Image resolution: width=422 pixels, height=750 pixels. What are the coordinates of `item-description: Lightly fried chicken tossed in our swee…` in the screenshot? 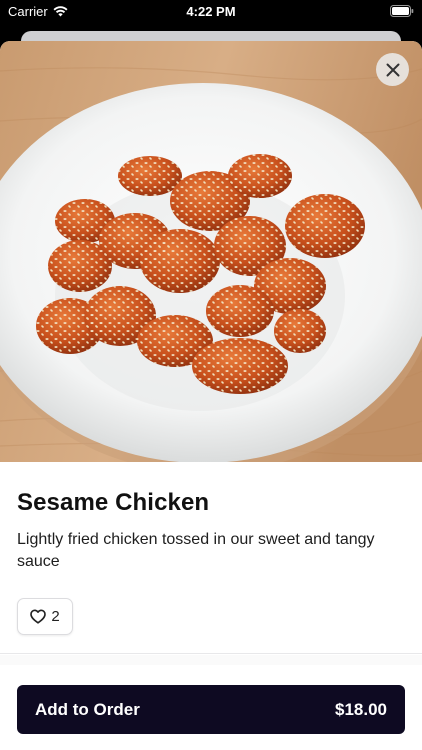 It's located at (196, 550).